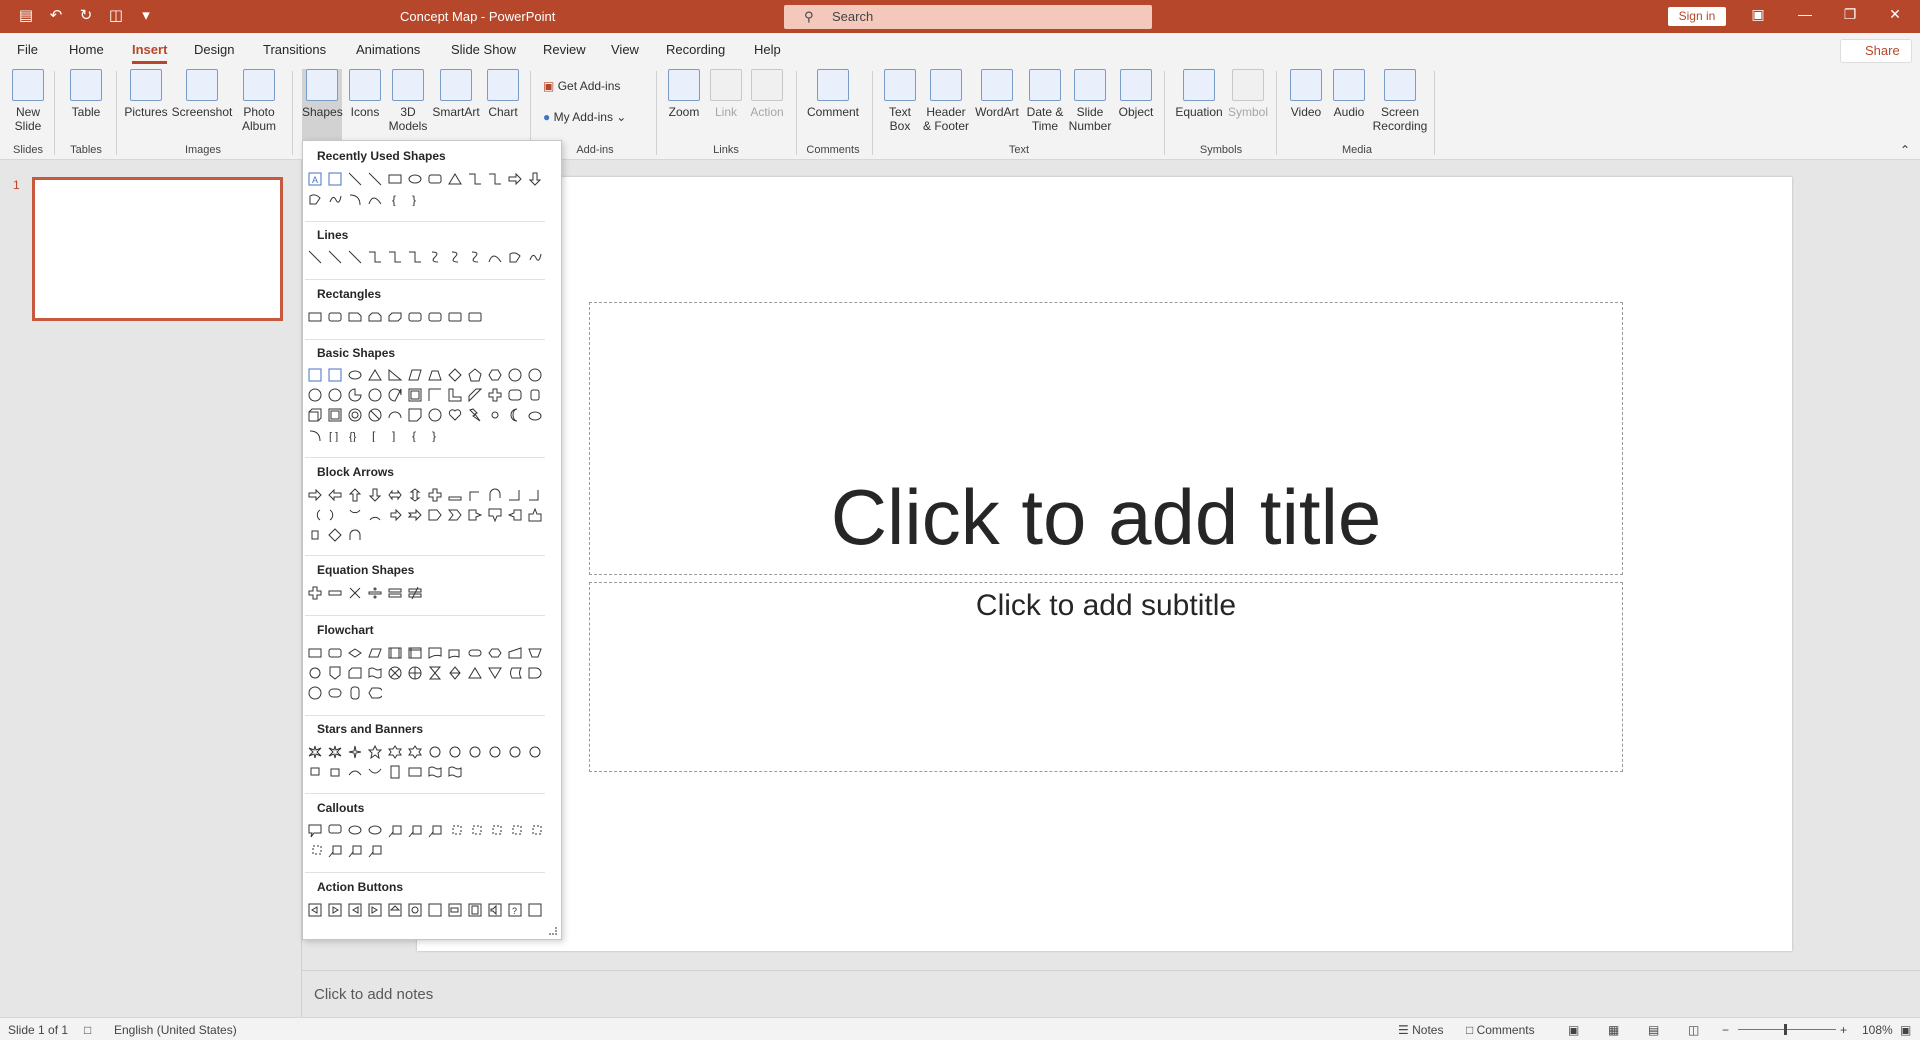 This screenshot has width=1920, height=1040. Describe the element at coordinates (584, 117) in the screenshot. I see `my-addins-button: ● My Add-ins ⌄` at that location.